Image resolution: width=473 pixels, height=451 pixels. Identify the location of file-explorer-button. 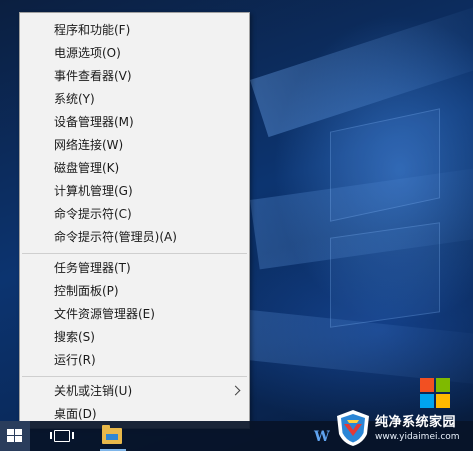
(113, 436).